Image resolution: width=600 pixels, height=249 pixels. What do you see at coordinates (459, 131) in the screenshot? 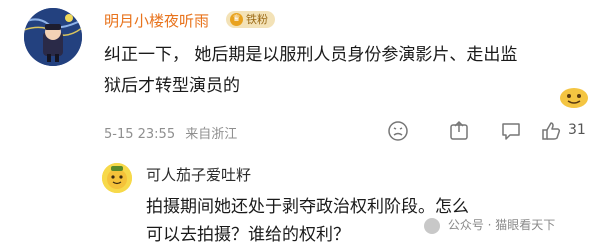
I see `share-icon` at bounding box center [459, 131].